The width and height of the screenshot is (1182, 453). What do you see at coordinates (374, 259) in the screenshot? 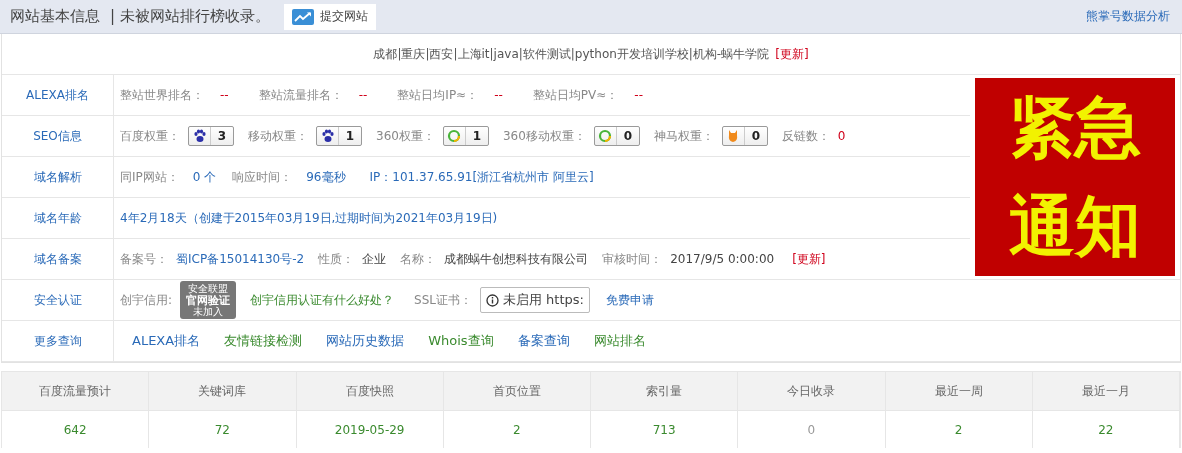
I see `field-value: 企业` at bounding box center [374, 259].